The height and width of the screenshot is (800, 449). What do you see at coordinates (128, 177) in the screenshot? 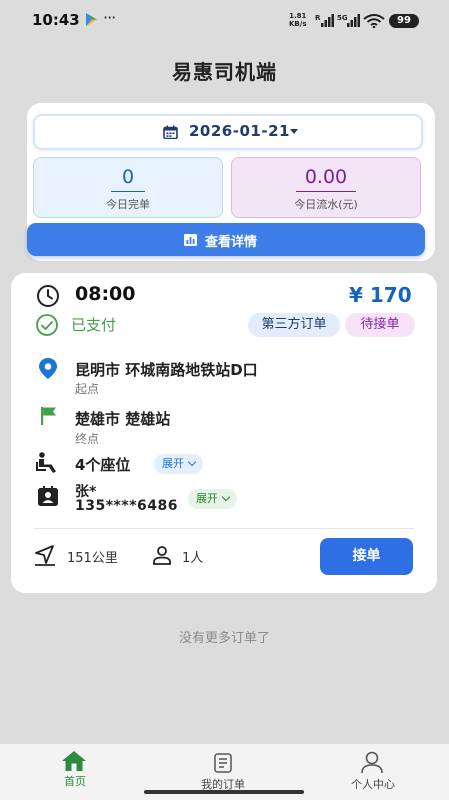
I see `completed-count: 0` at bounding box center [128, 177].